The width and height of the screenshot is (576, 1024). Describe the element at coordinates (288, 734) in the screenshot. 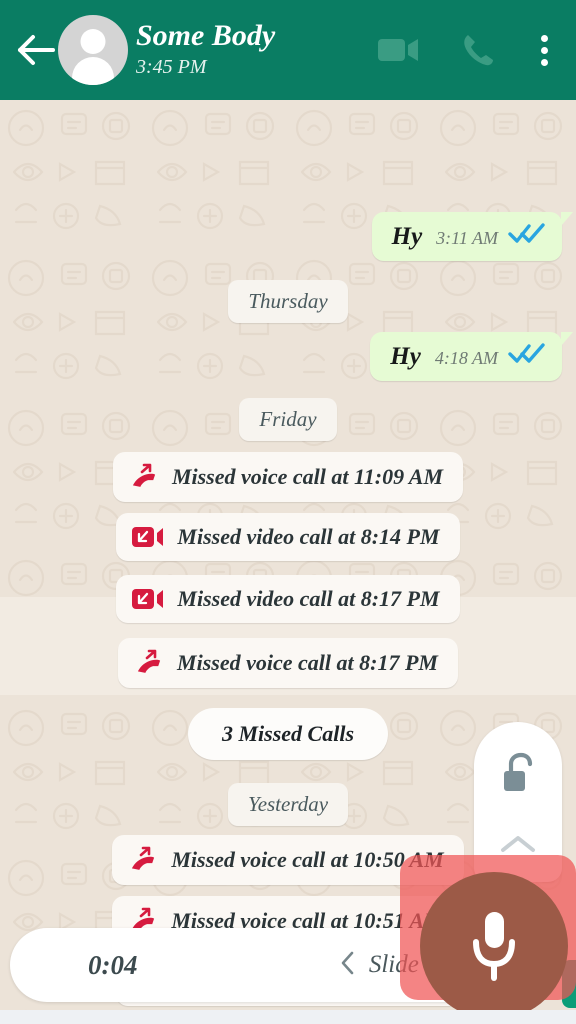

I see `missed-calls-badge: 3 Missed Calls` at that location.